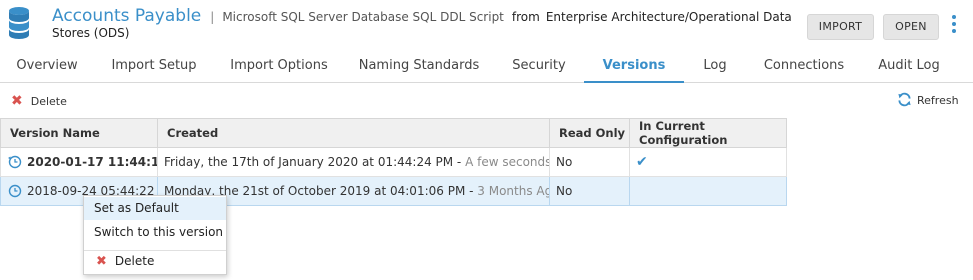  I want to click on tab-log: Log, so click(715, 65).